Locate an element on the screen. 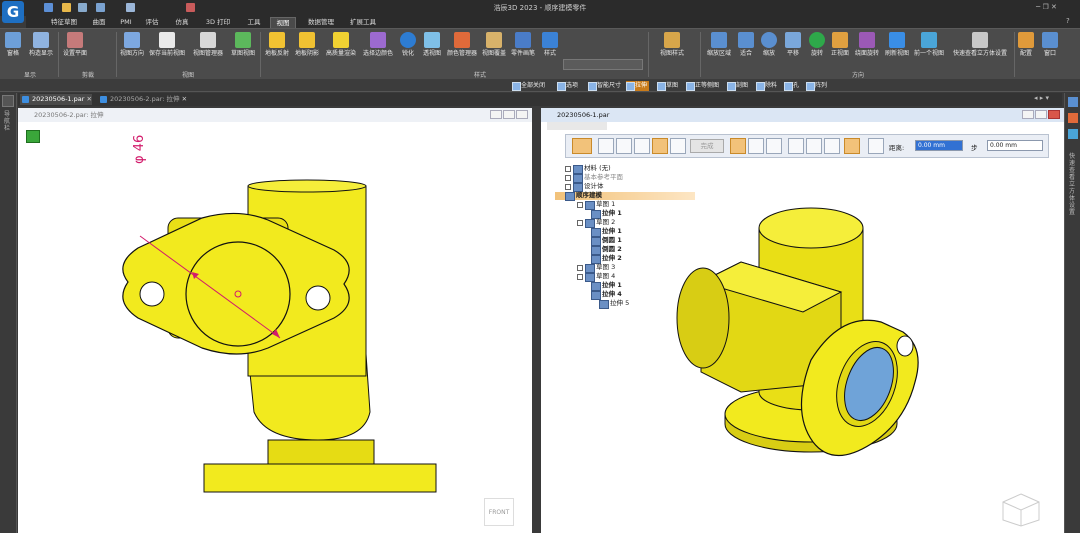 This screenshot has height=533, width=1080. options-command: 选项 is located at coordinates (567, 86).